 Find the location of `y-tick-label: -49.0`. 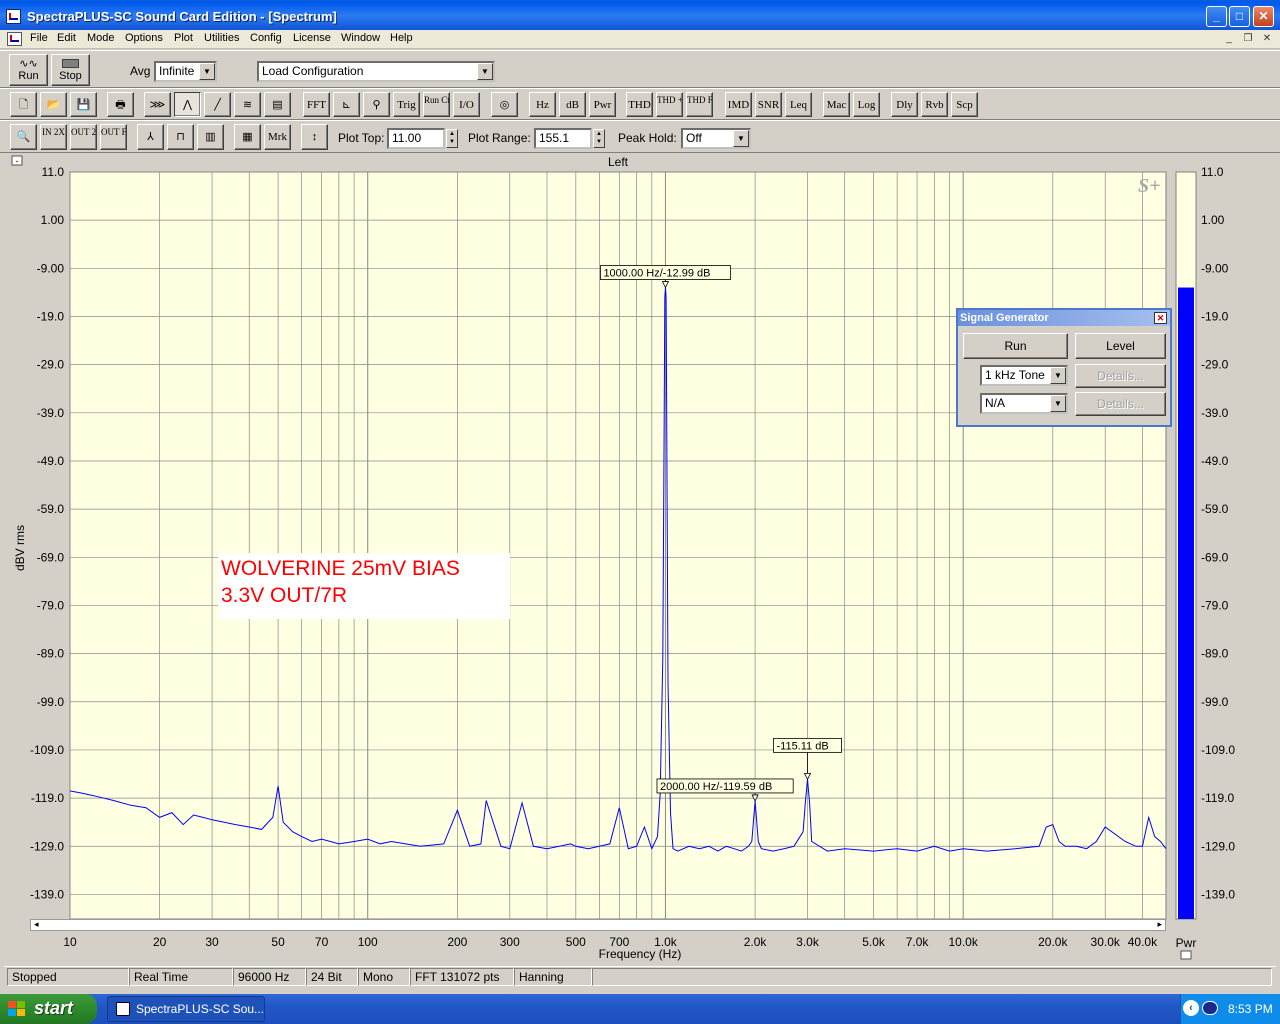

y-tick-label: -49.0 is located at coordinates (51, 461).